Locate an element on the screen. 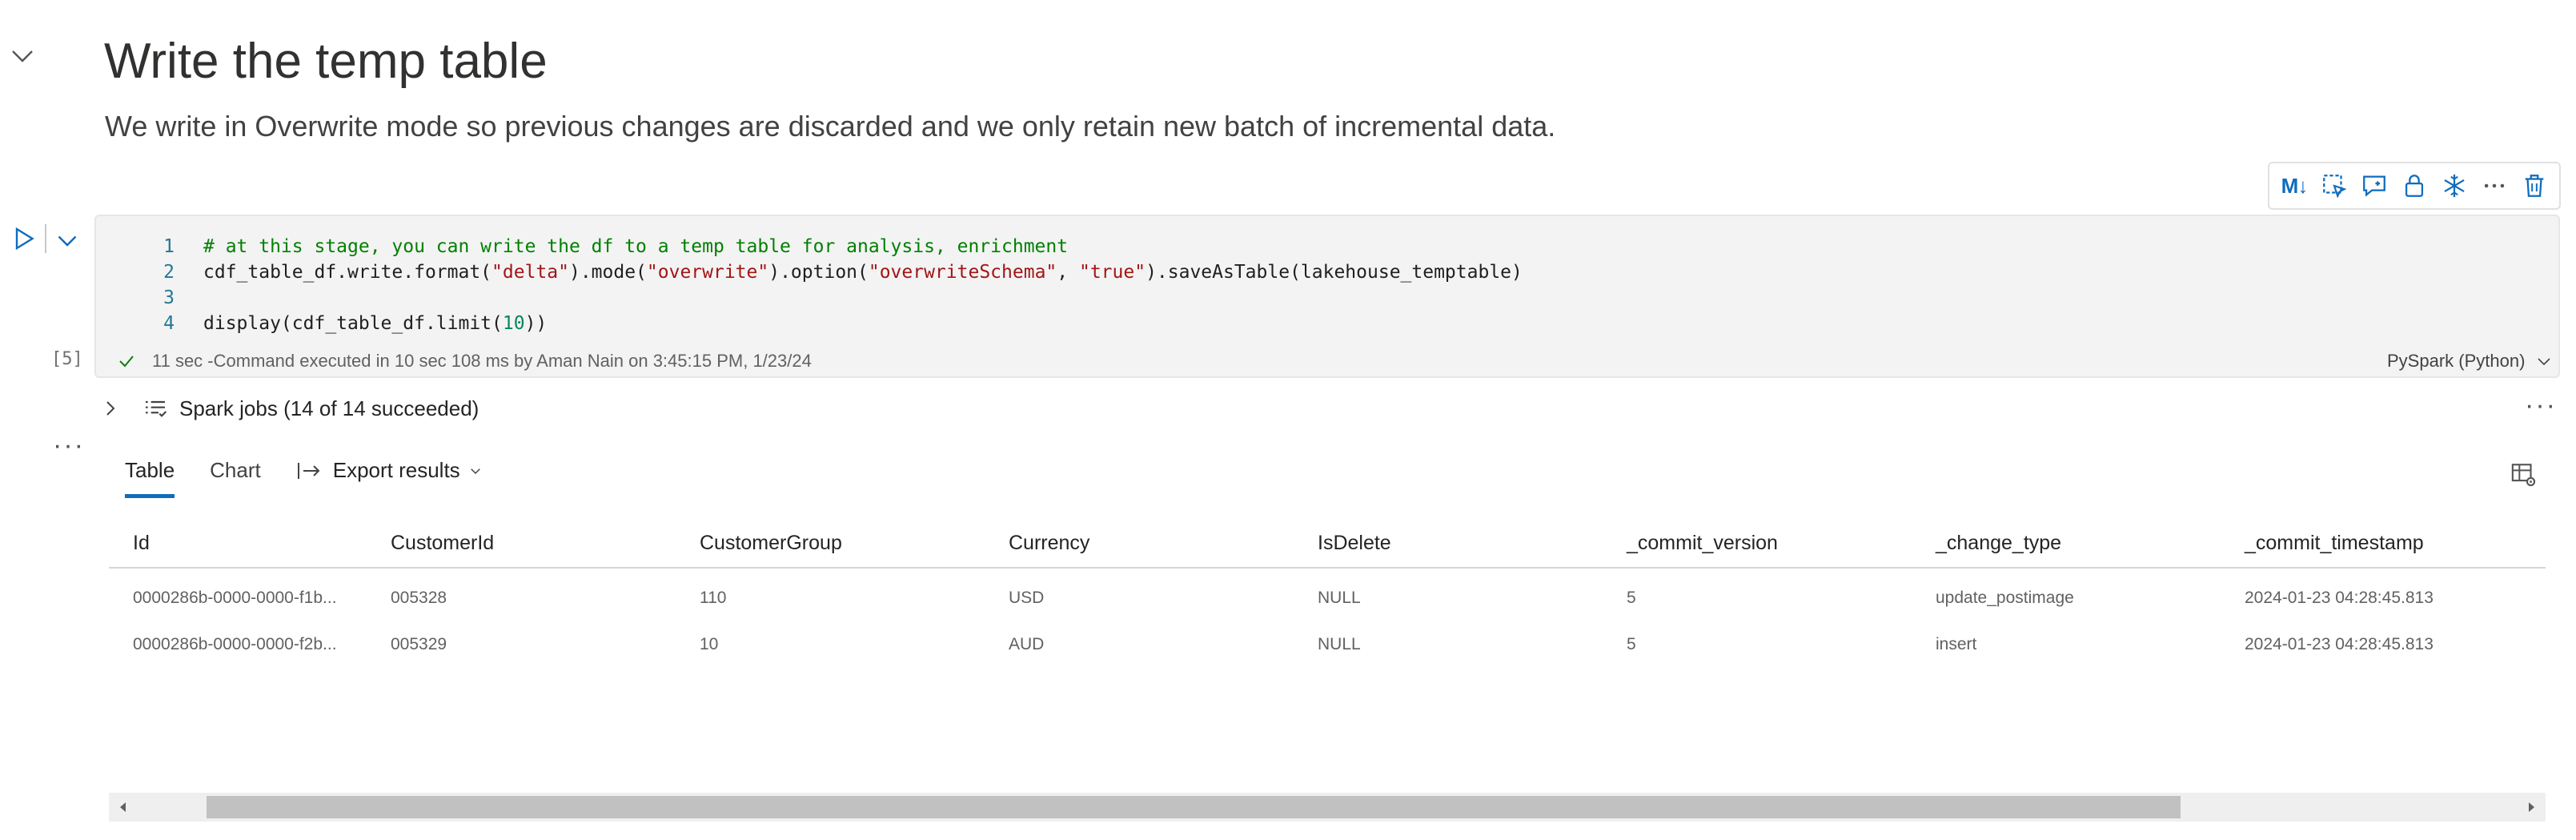 Image resolution: width=2576 pixels, height=840 pixels. export-results-button: Export results is located at coordinates (390, 476).